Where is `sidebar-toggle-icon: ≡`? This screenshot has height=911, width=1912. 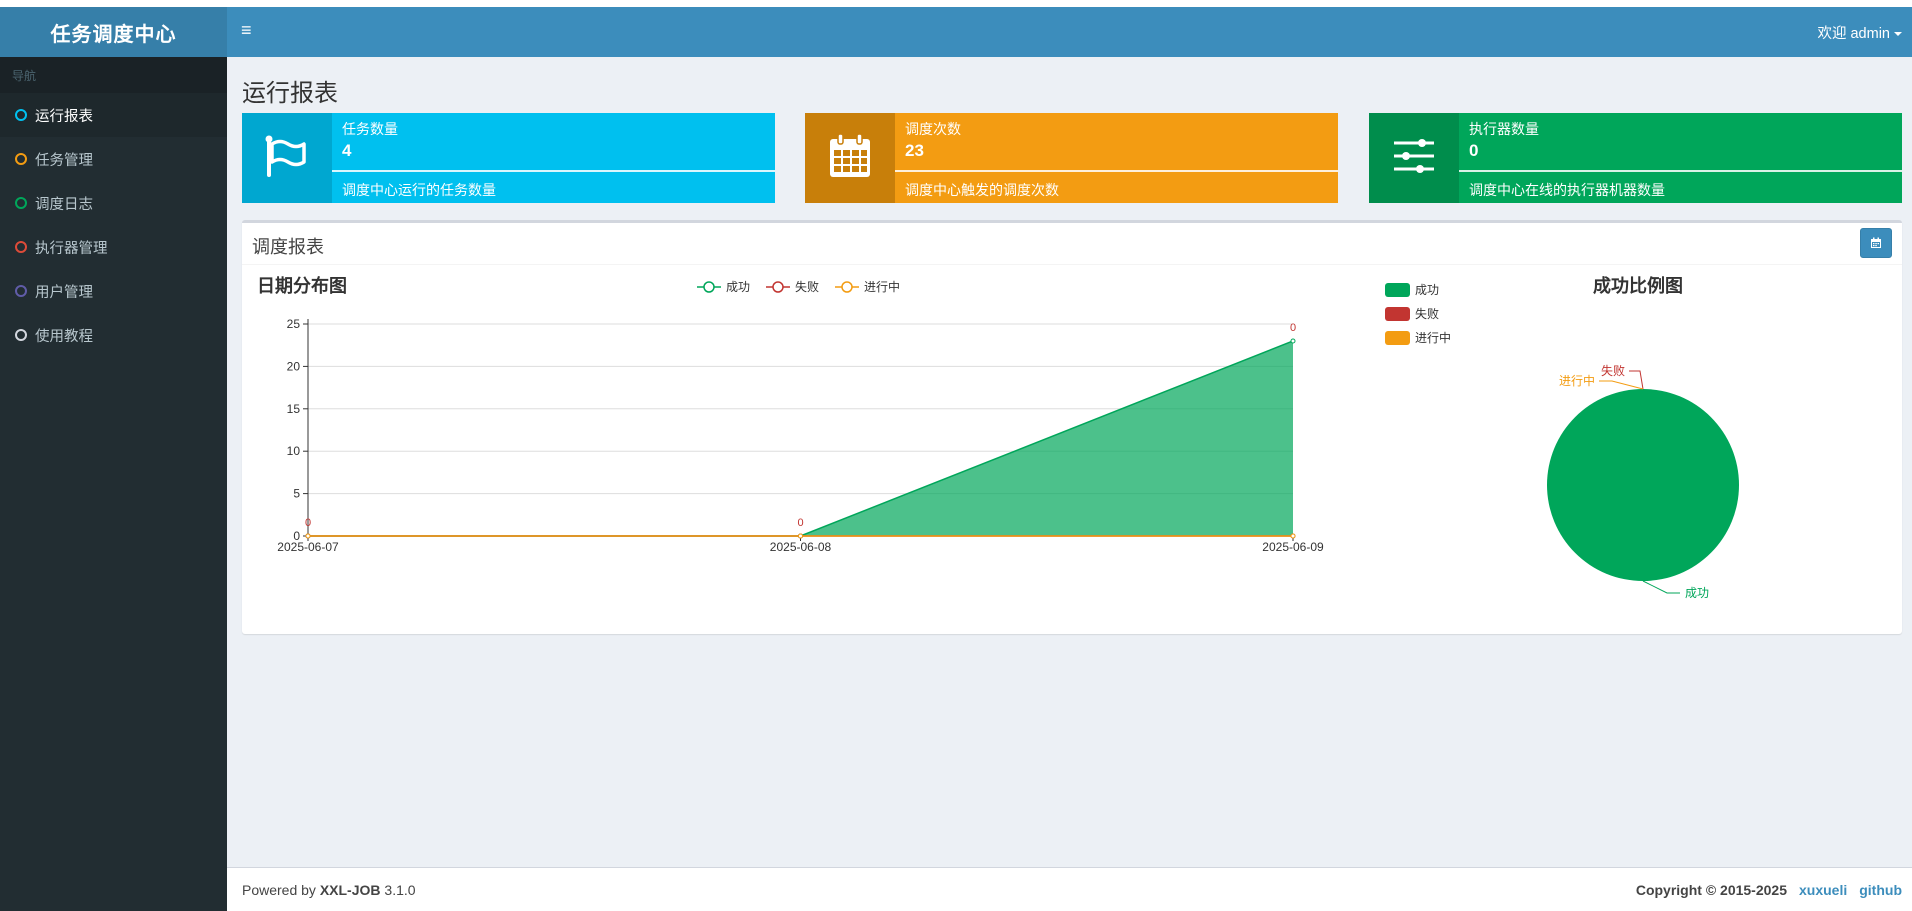
sidebar-toggle-icon: ≡ is located at coordinates (246, 30).